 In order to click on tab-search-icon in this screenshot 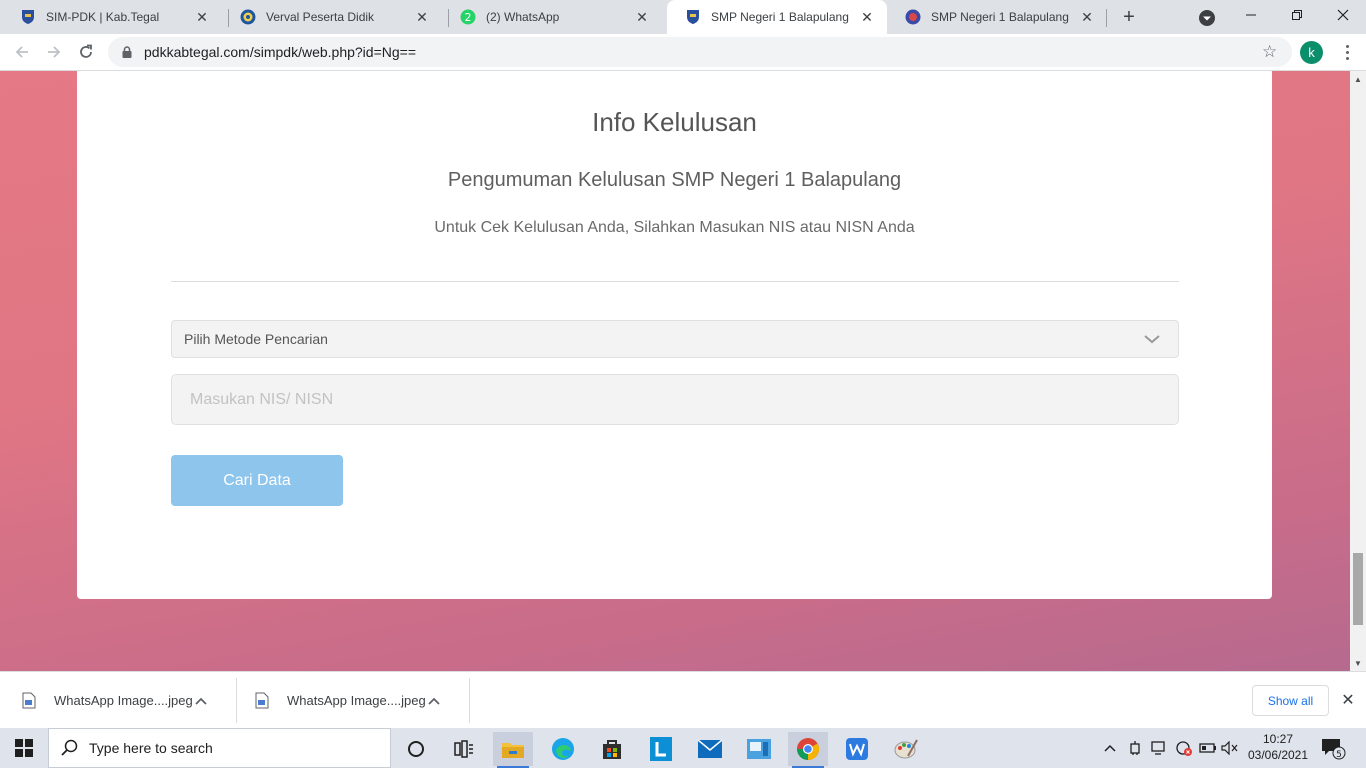, I will do `click(1207, 18)`.